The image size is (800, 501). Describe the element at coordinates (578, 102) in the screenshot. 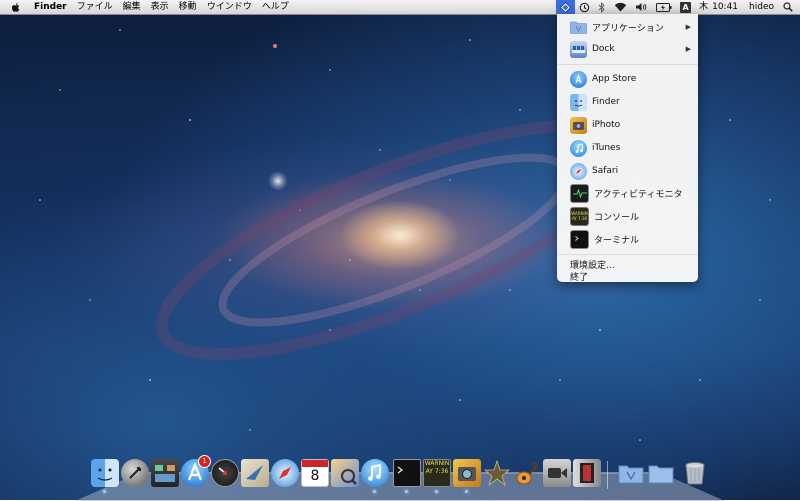

I see `finder-icon` at that location.